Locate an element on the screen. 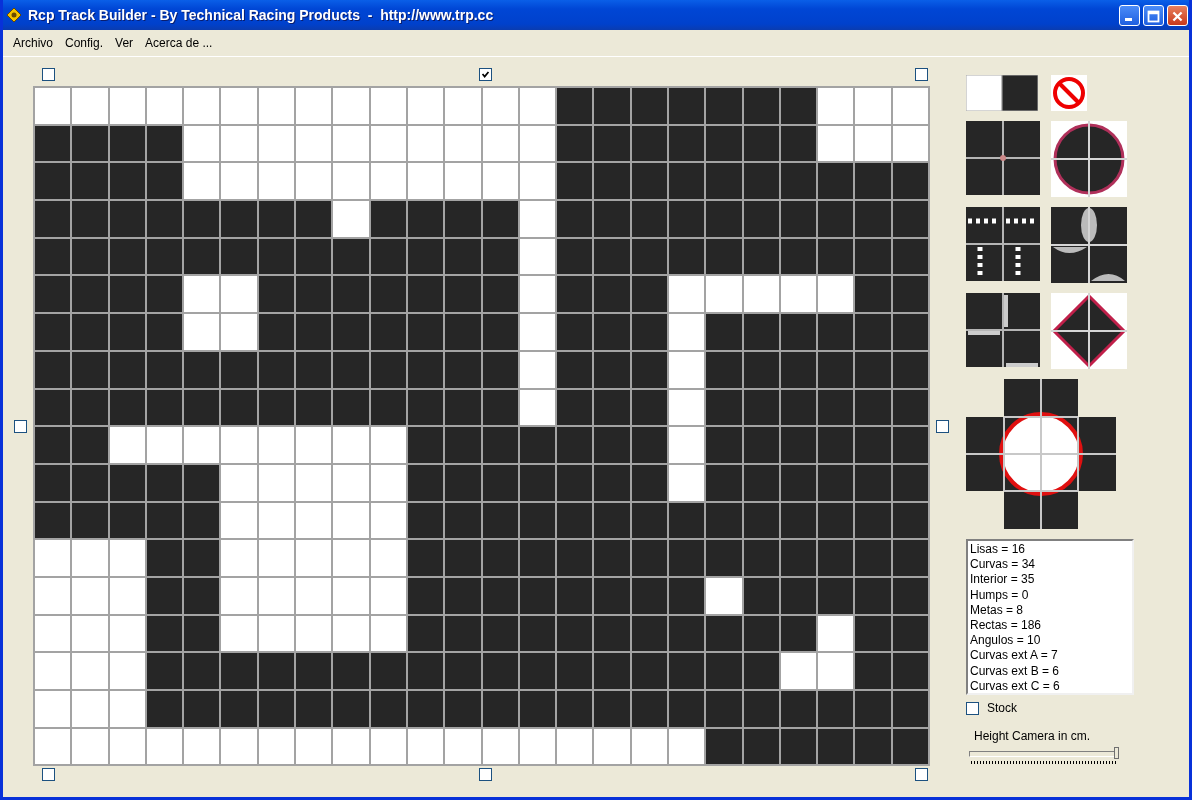 The image size is (1192, 800). minimize-button is located at coordinates (1129, 15).